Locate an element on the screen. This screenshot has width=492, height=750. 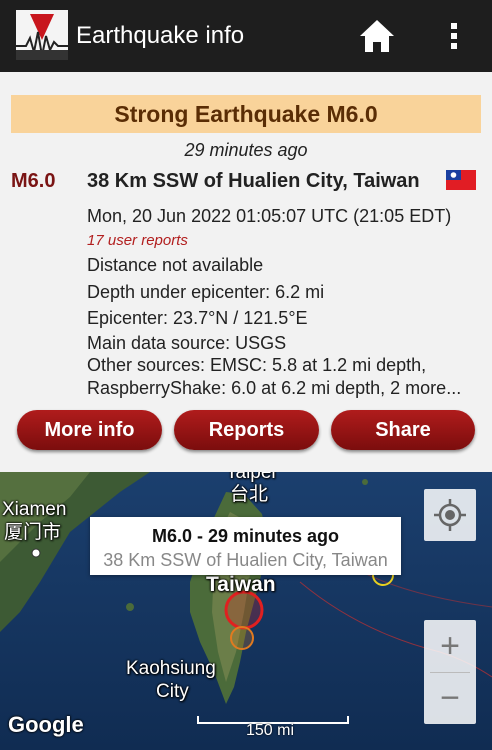
map-label-kaohsiung: Kaohsiung is located at coordinates (171, 668).